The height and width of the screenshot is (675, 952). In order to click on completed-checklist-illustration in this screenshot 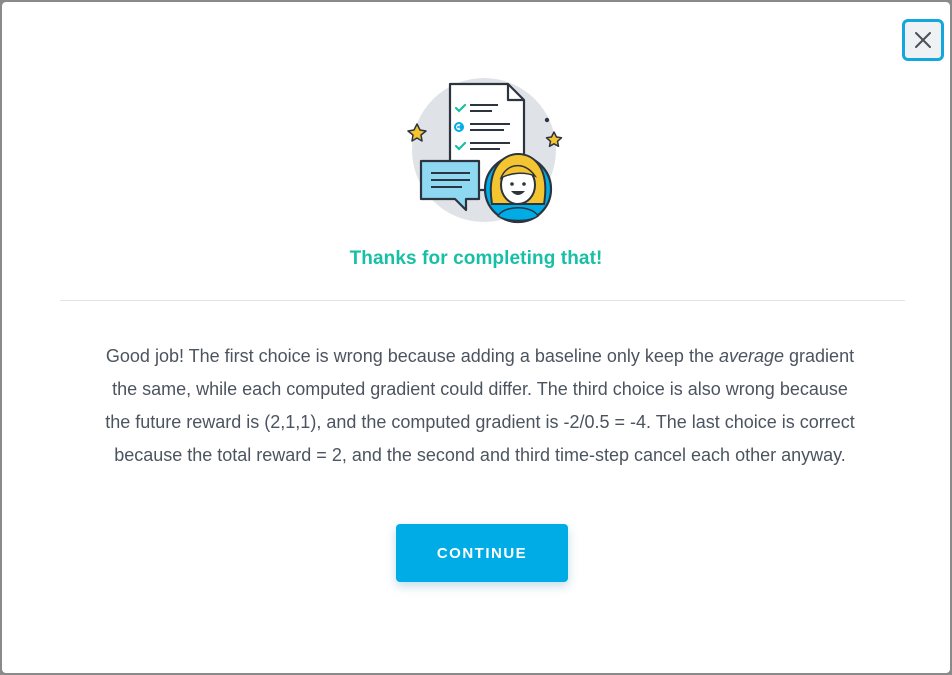, I will do `click(485, 151)`.